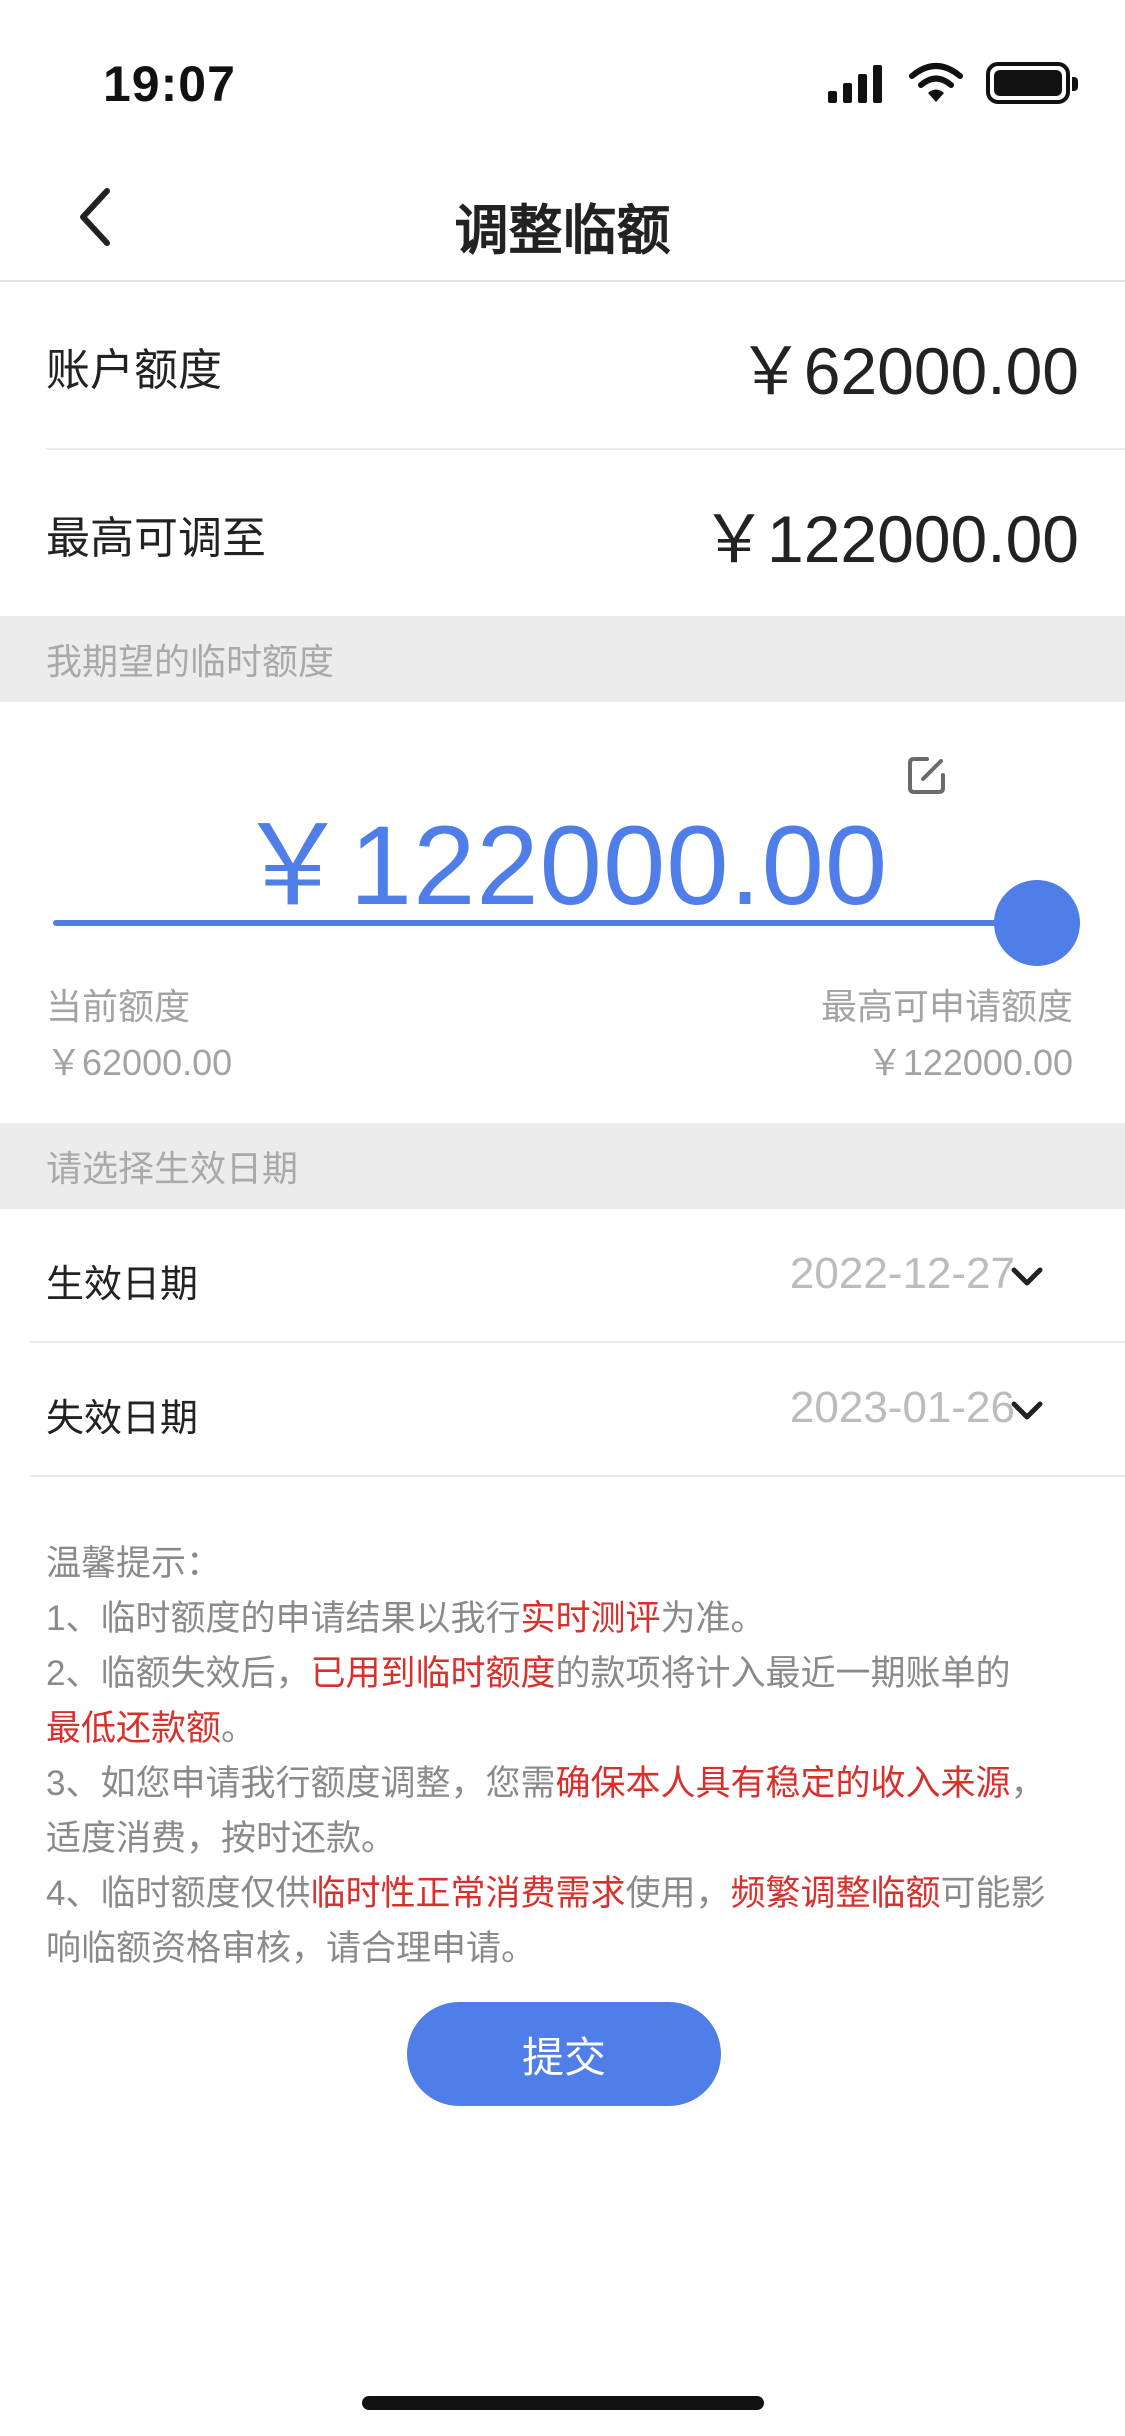 This screenshot has width=1125, height=2436. I want to click on edit-icon, so click(926, 775).